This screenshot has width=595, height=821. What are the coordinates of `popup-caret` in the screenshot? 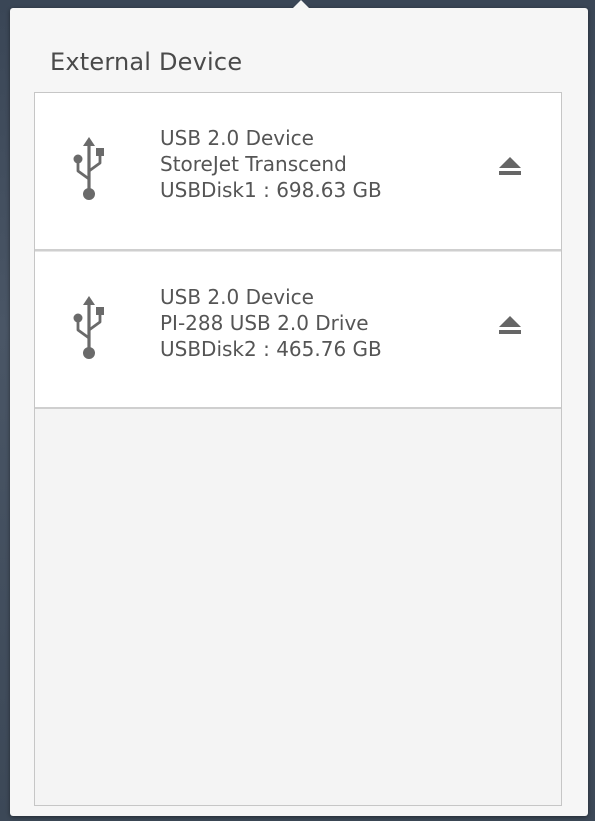 It's located at (301, 4).